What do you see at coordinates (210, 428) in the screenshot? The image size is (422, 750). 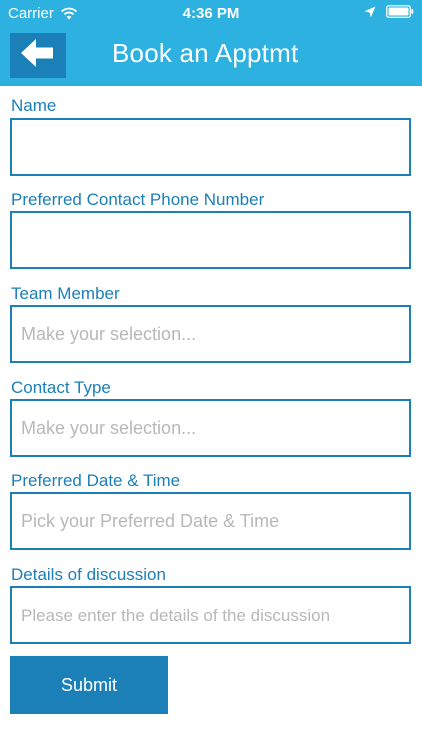 I see `contact-type-select` at bounding box center [210, 428].